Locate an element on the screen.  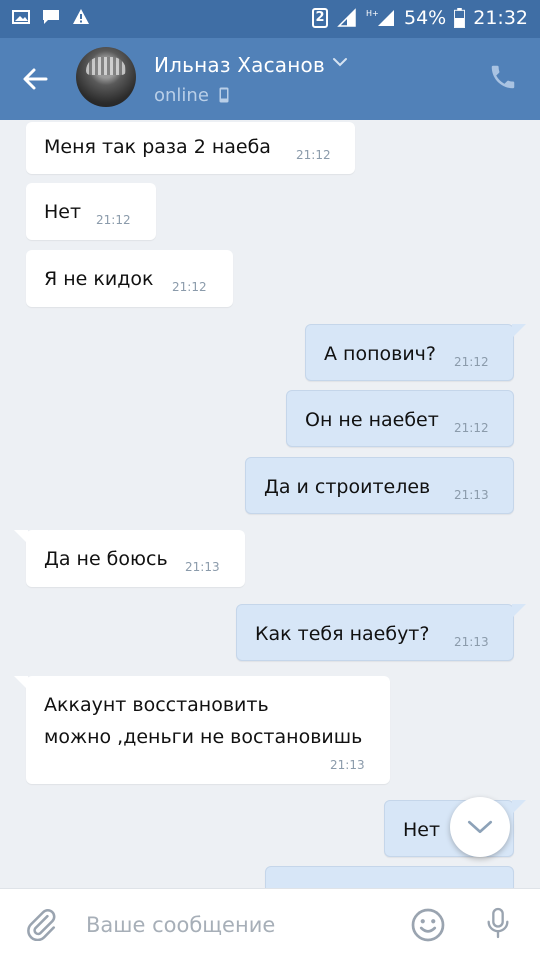
avatar is located at coordinates (106, 77).